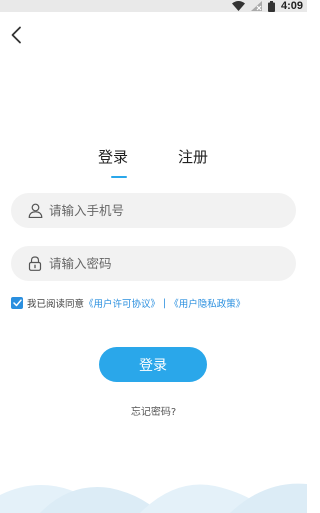 Image resolution: width=320 pixels, height=513 pixels. I want to click on status-bar: 4:09, so click(153, 6).